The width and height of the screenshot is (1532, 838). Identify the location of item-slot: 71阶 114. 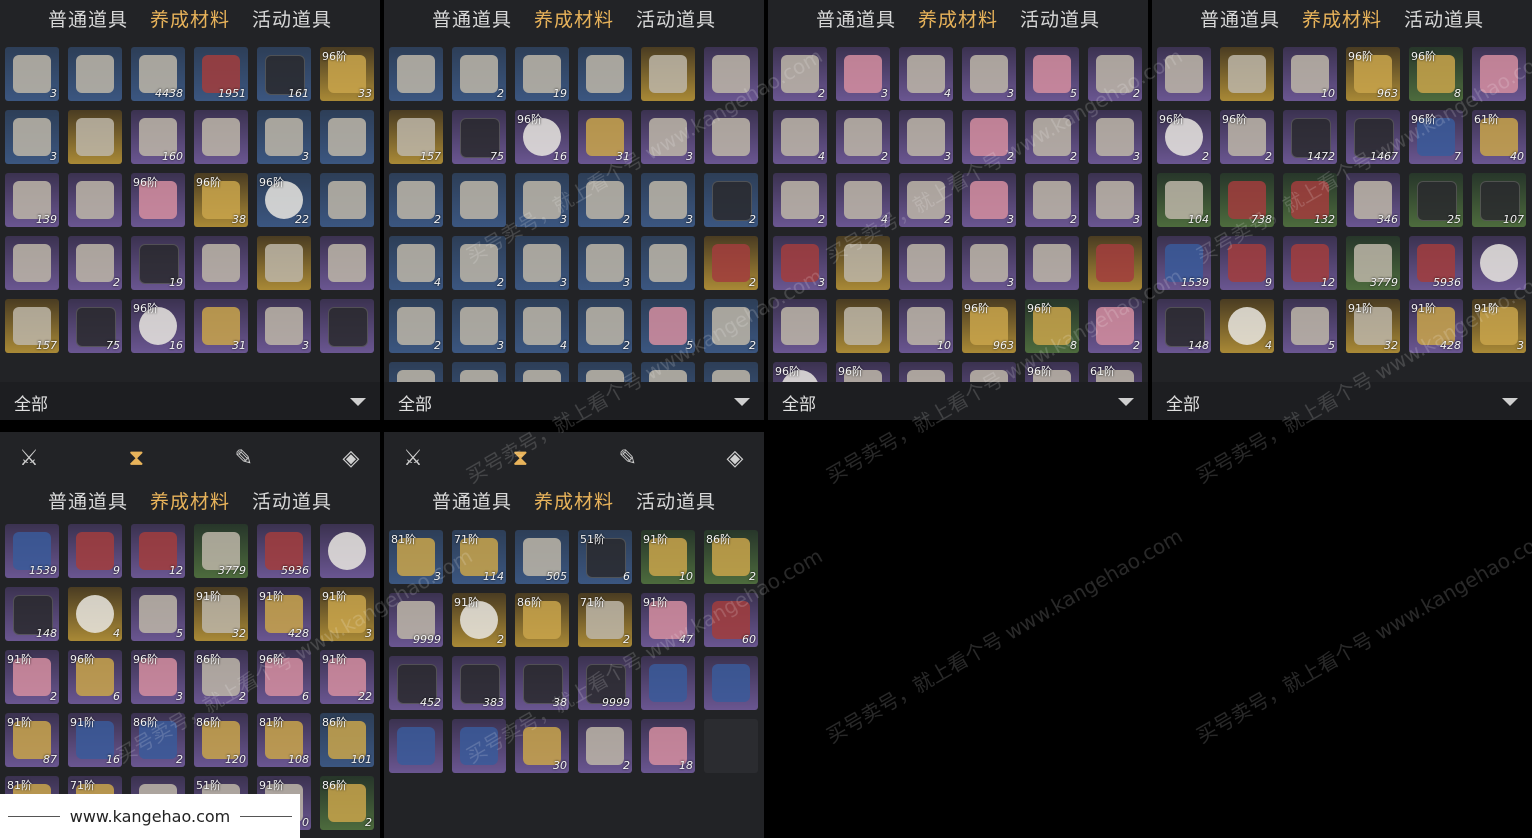
(479, 557).